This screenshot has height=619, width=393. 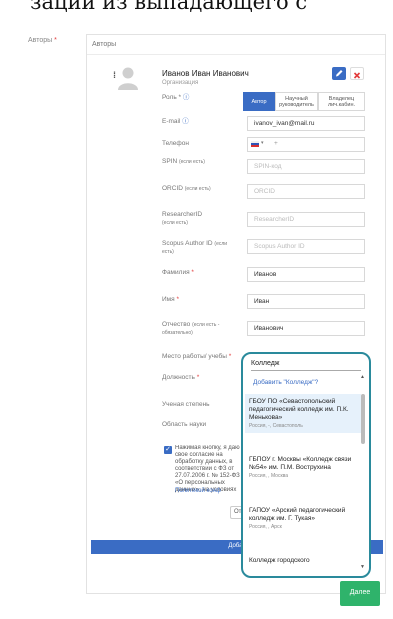 I want to click on delete-author-button, so click(x=357, y=73).